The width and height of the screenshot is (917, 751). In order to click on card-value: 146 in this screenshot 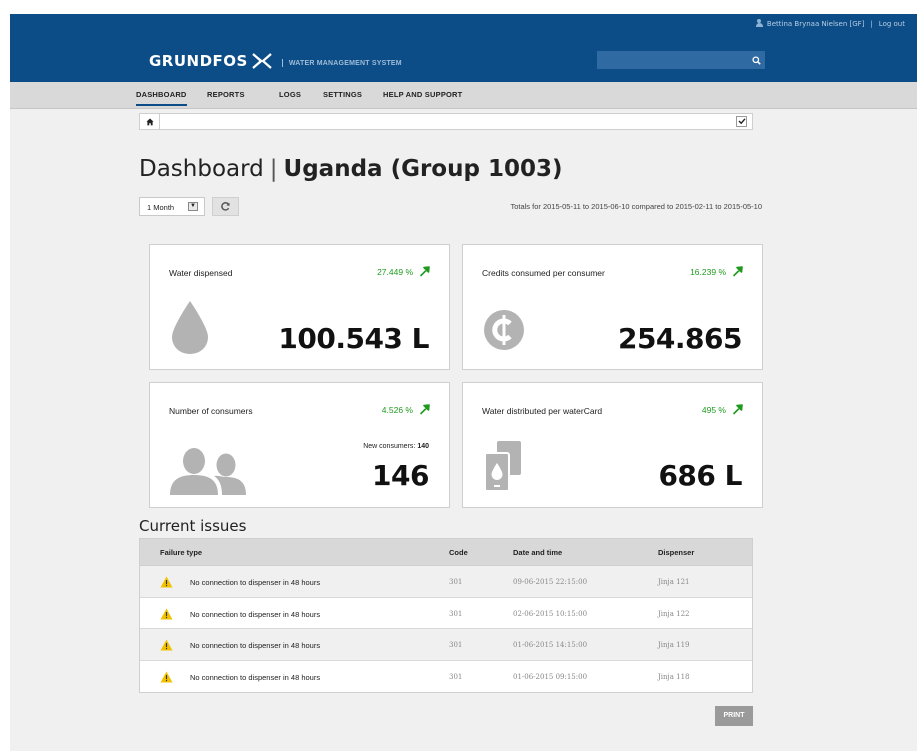, I will do `click(400, 475)`.